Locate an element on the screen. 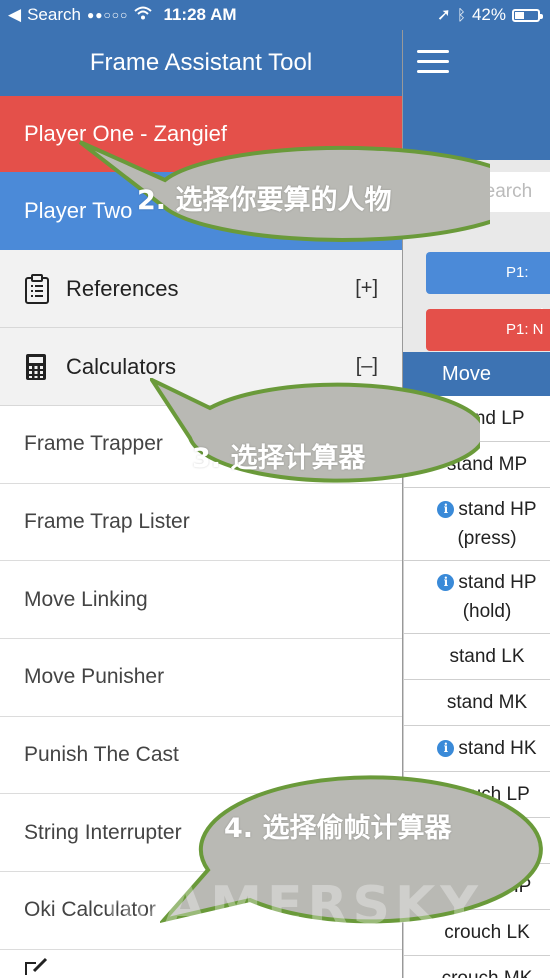 This screenshot has height=978, width=550. move-variant: (press) is located at coordinates (487, 538).